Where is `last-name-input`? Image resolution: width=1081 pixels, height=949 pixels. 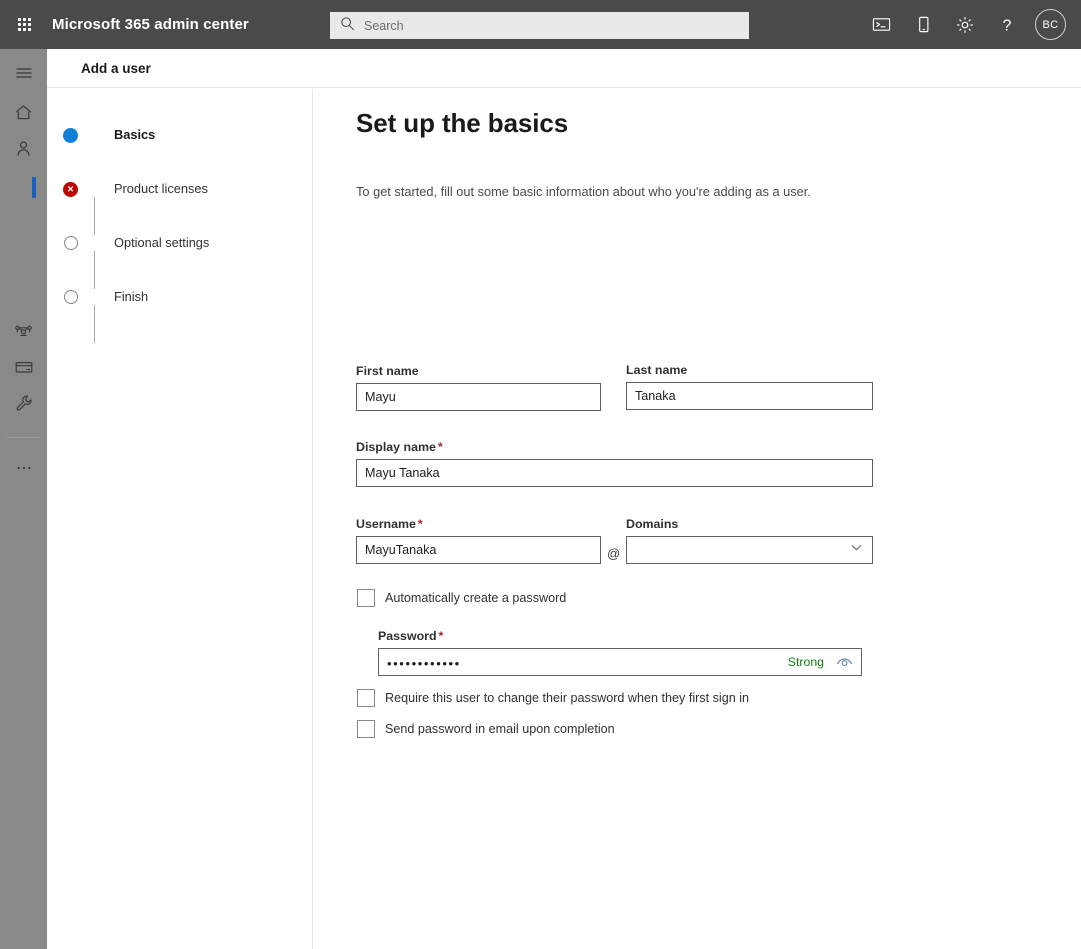
last-name-input is located at coordinates (749, 396).